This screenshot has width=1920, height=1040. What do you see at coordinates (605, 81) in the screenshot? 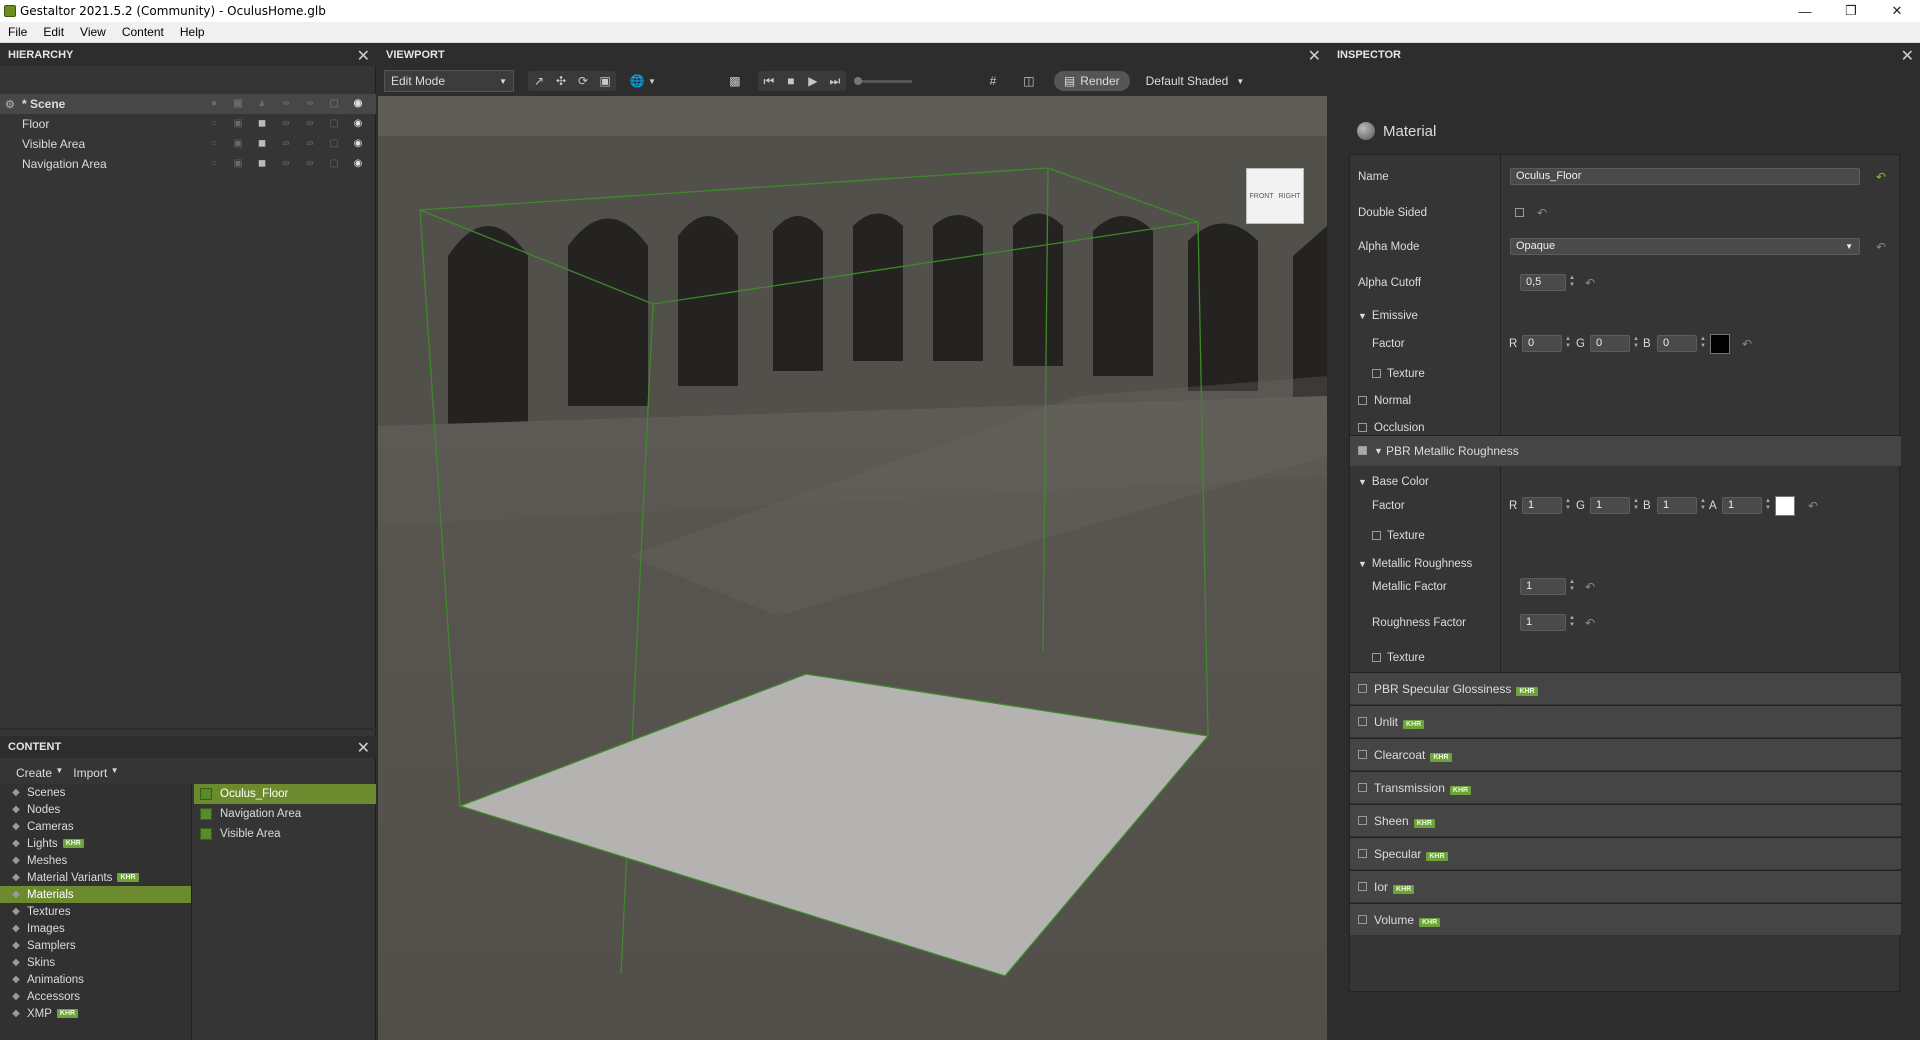
I see `scale-tool-icon: ▣` at bounding box center [605, 81].